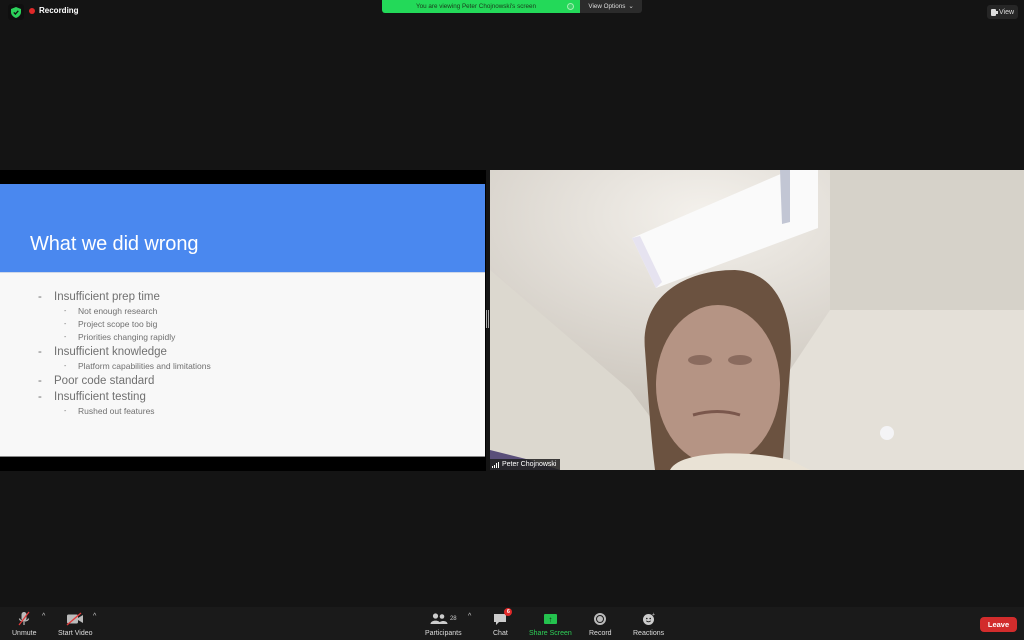 The width and height of the screenshot is (1024, 640). Describe the element at coordinates (242, 337) in the screenshot. I see `sub-bullet-item: Priorities changing rapidly` at that location.